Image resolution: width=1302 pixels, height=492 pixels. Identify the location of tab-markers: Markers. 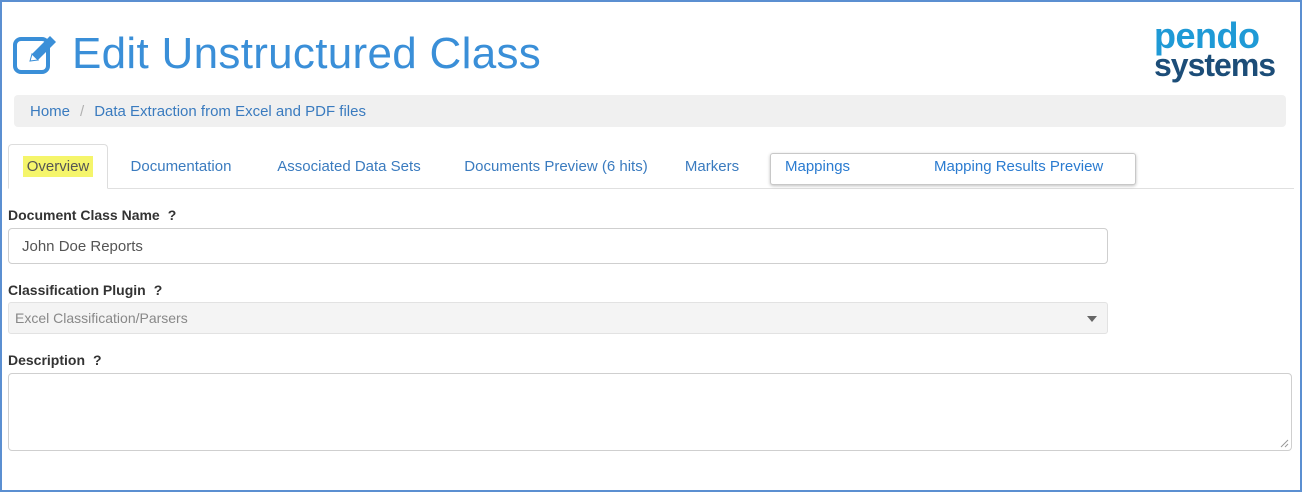
(712, 166).